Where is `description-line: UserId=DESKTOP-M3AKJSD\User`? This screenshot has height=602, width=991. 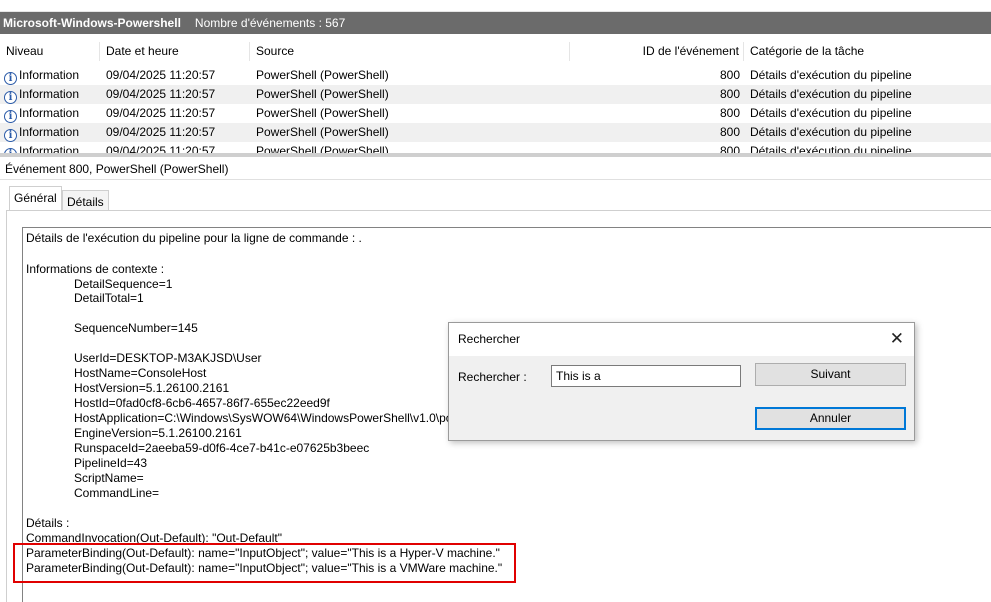 description-line: UserId=DESKTOP-M3AKJSD\User is located at coordinates (168, 358).